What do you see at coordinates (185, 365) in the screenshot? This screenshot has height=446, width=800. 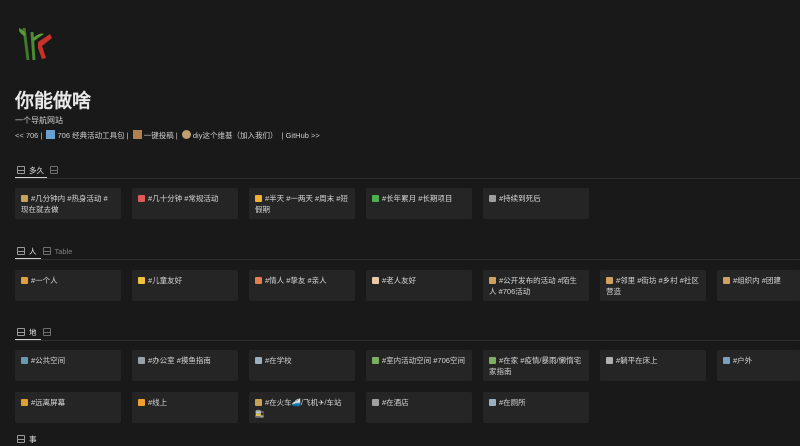 I see `card-place: #办公室 #摸鱼指南` at bounding box center [185, 365].